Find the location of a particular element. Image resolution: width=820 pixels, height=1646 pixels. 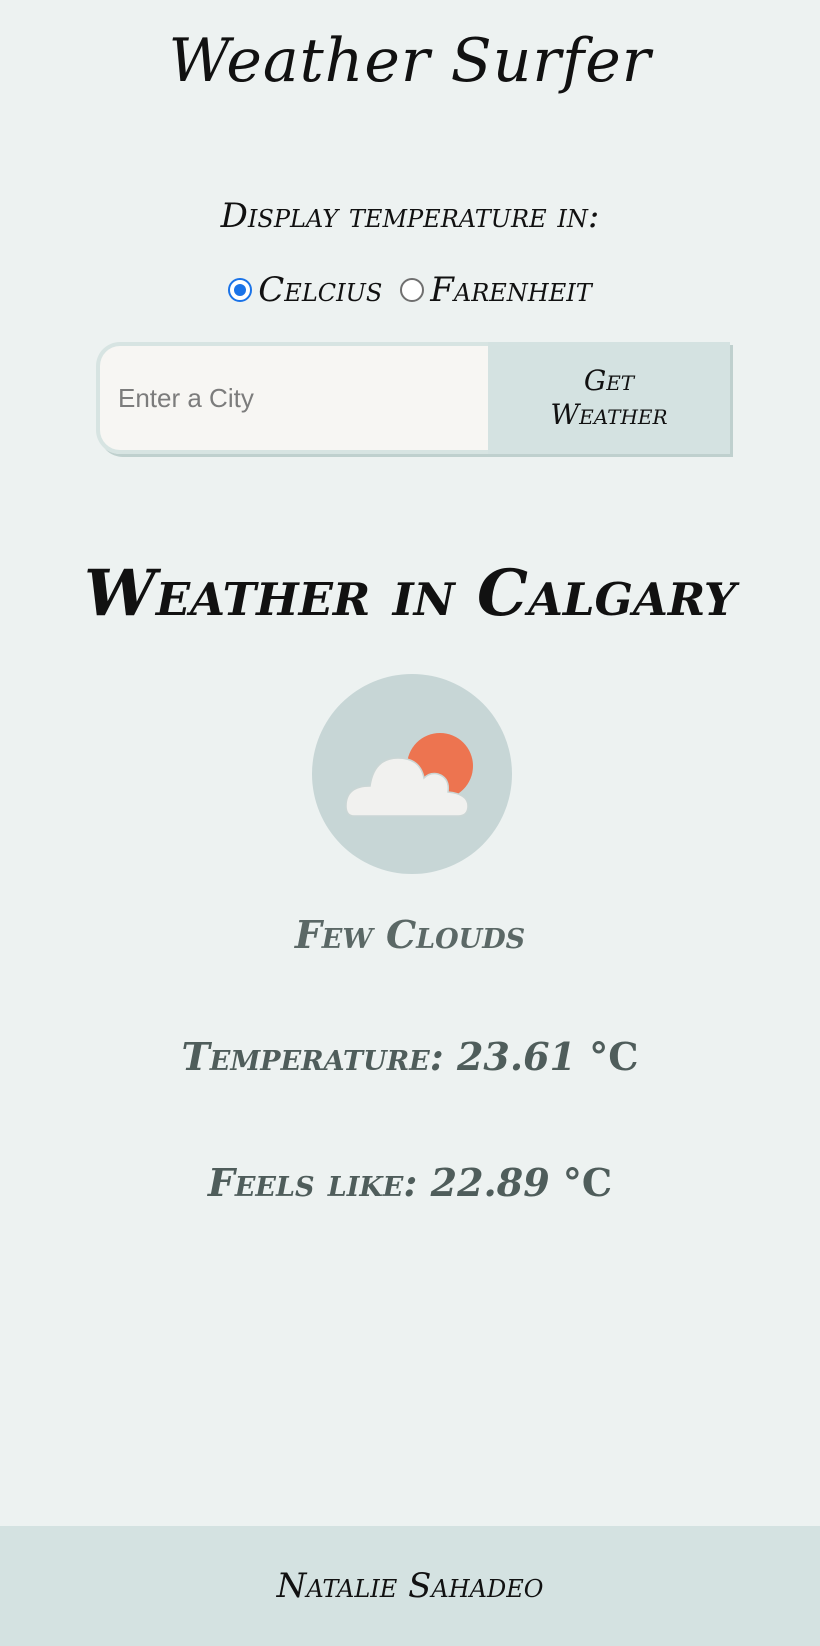

farenheit-label: Farenheit is located at coordinates (511, 290).